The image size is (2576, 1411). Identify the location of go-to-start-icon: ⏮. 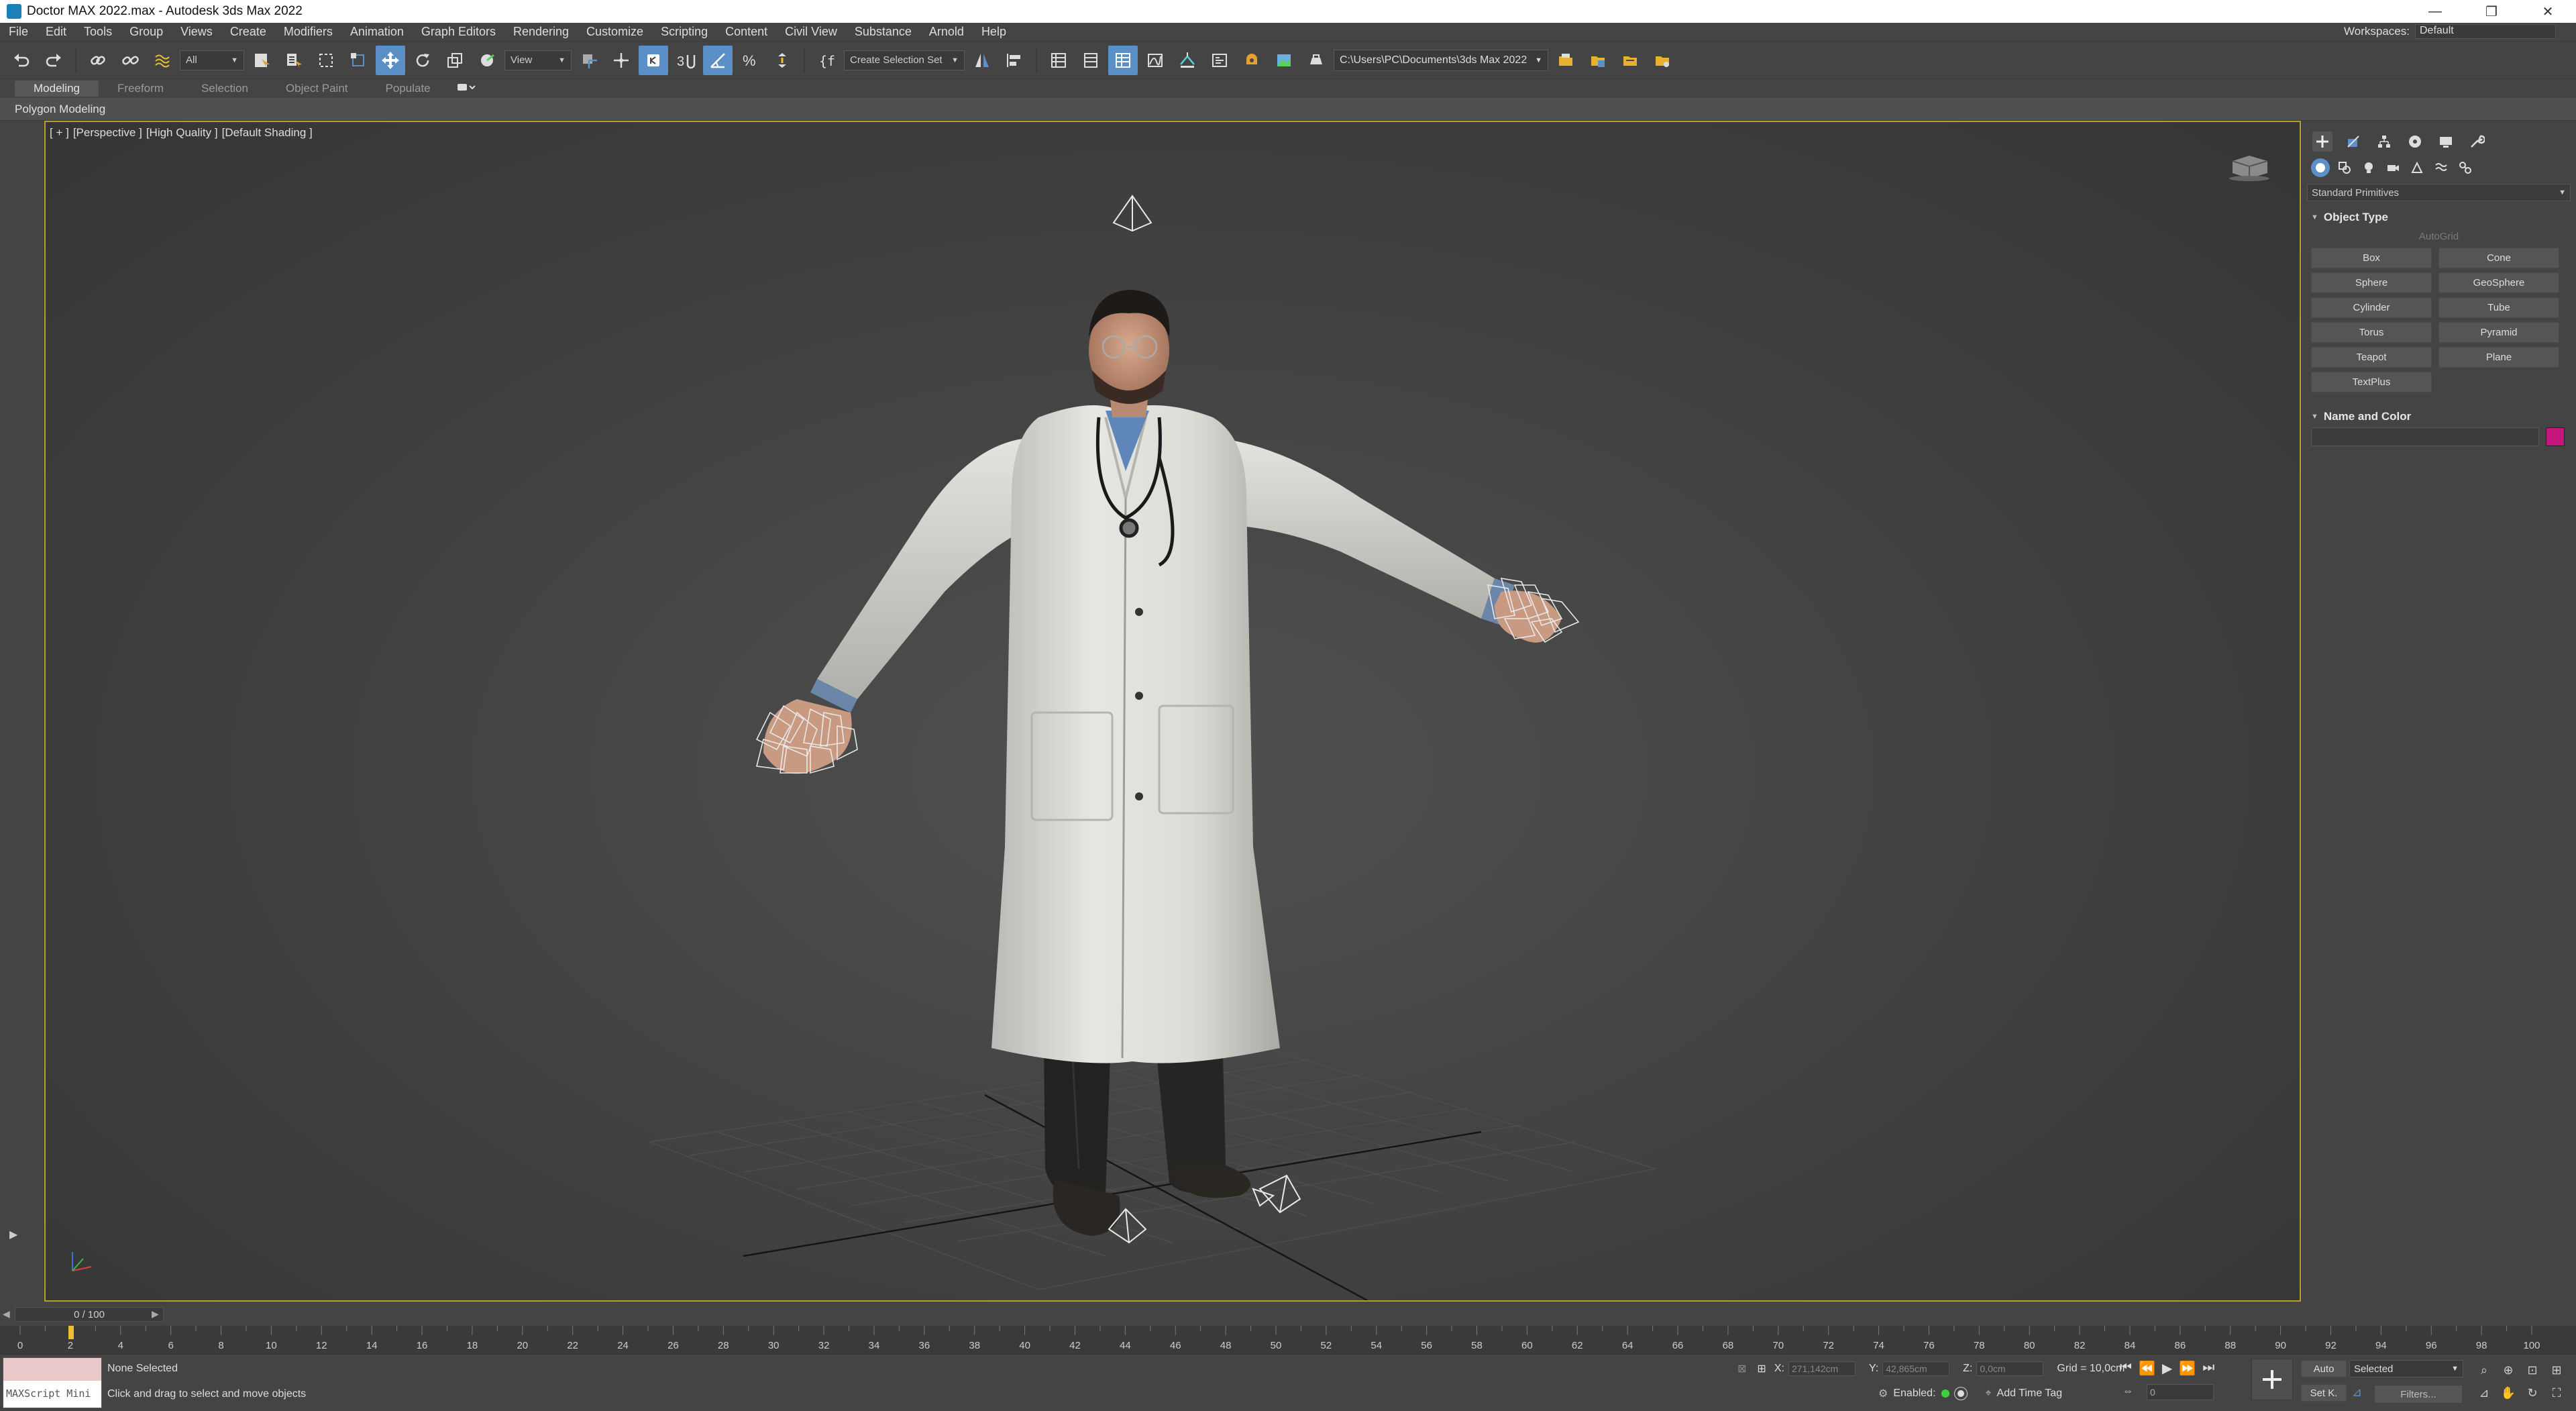
(2126, 1369).